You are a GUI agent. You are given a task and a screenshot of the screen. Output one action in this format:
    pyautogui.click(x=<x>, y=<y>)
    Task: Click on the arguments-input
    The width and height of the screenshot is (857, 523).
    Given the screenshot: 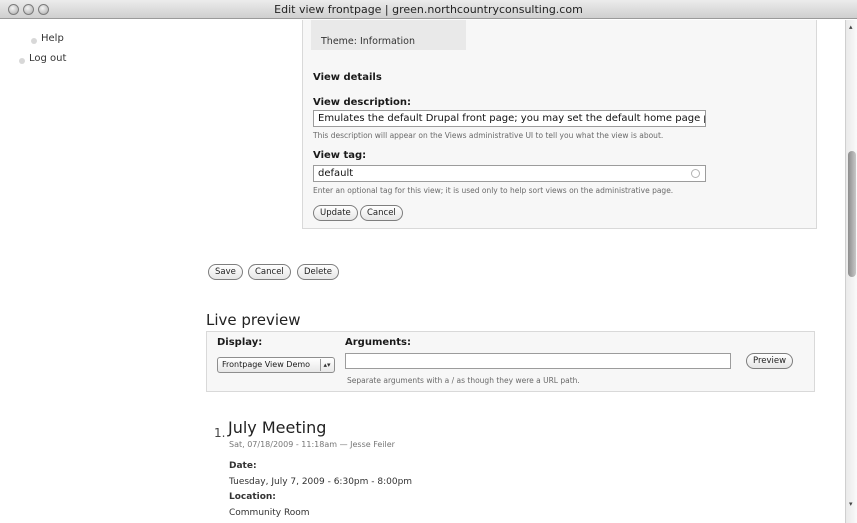 What is the action you would take?
    pyautogui.click(x=538, y=361)
    